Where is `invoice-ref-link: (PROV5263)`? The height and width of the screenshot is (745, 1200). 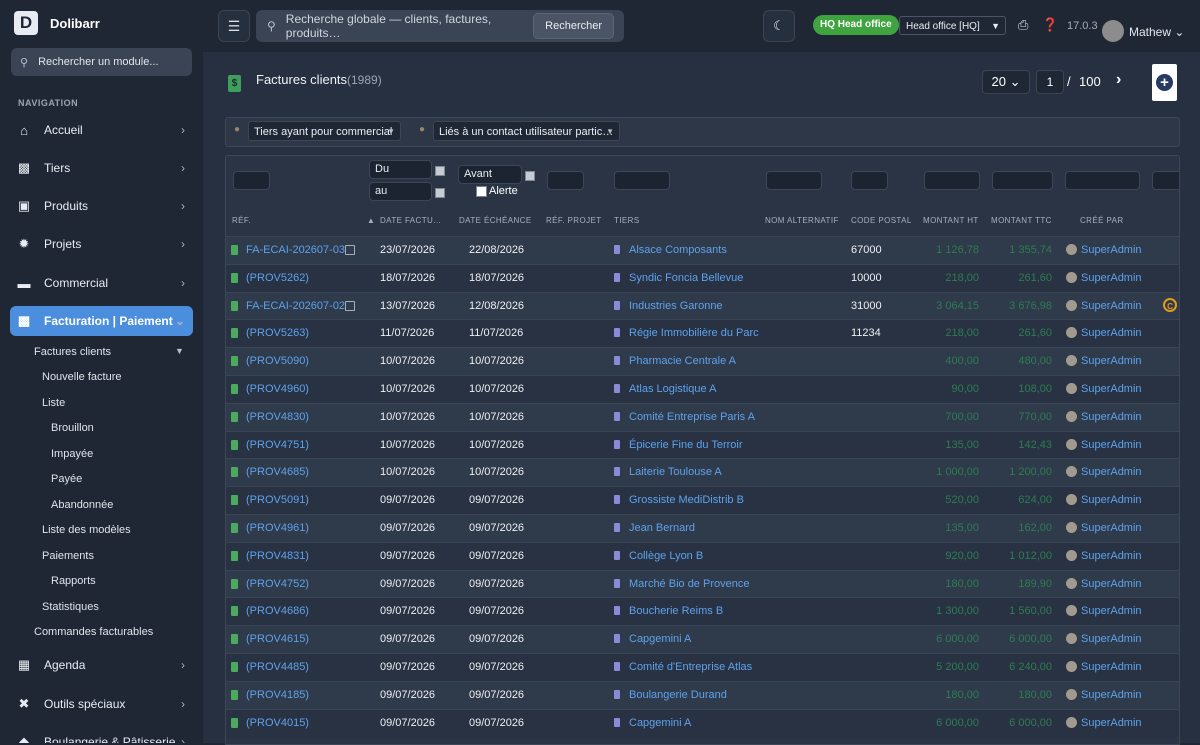
invoice-ref-link: (PROV5263) is located at coordinates (277, 333).